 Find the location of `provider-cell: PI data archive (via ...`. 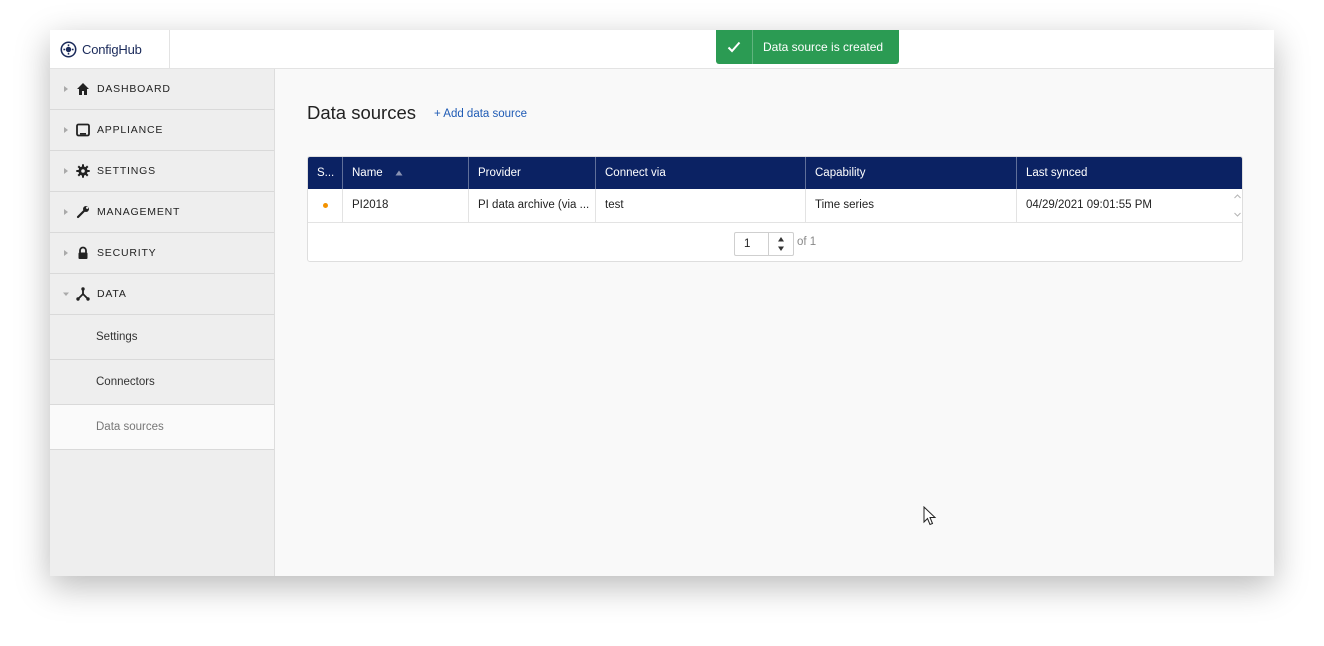

provider-cell: PI data archive (via ... is located at coordinates (532, 205).